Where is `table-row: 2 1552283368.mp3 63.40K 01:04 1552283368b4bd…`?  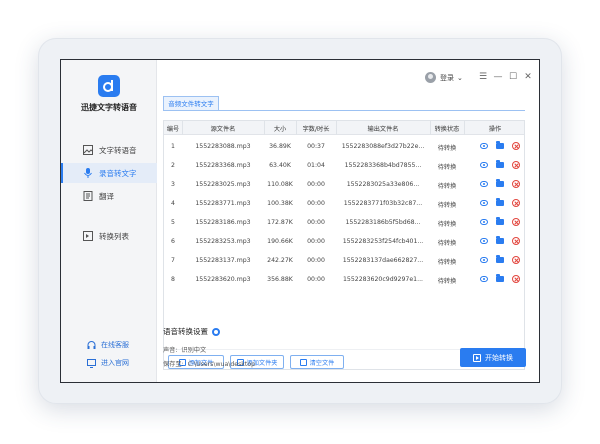 table-row: 2 1552283368.mp3 63.40K 01:04 1552283368b4bd… is located at coordinates (344, 165).